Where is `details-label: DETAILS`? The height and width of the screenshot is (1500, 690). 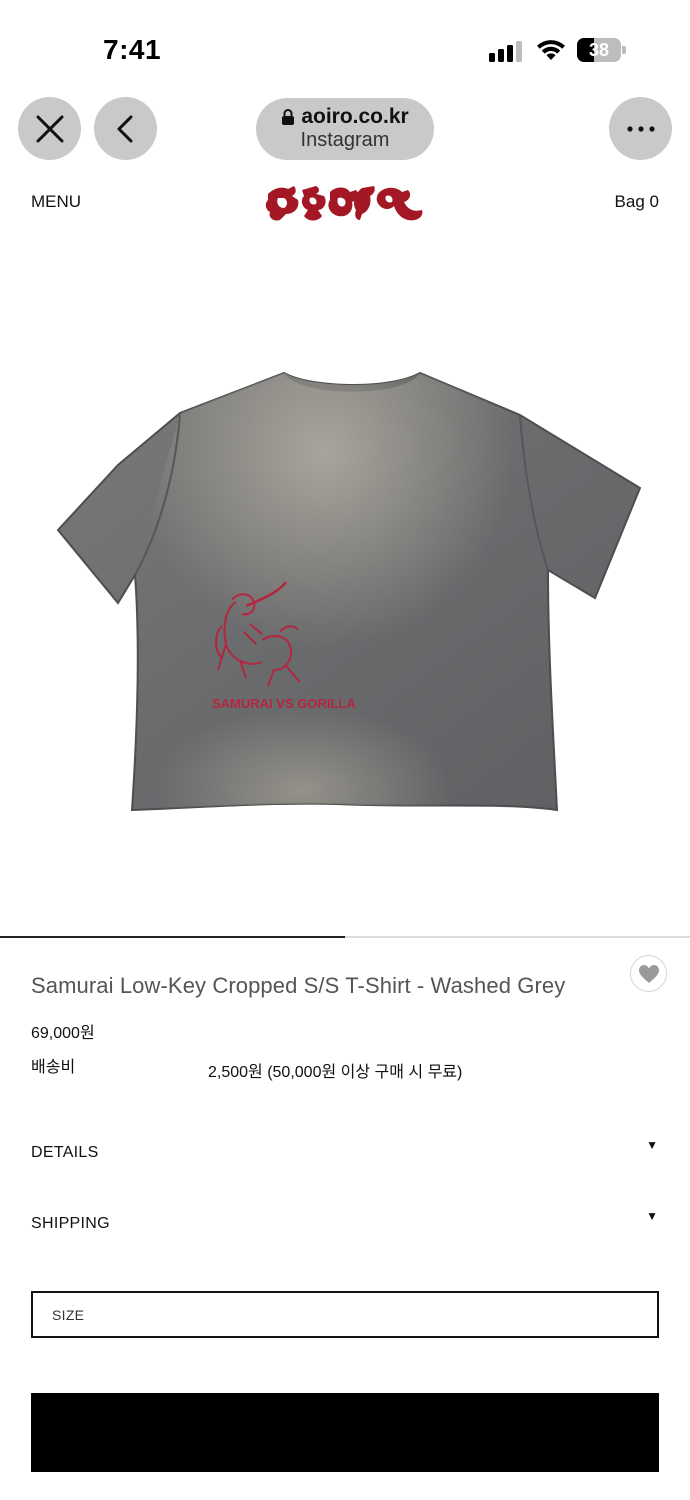 details-label: DETAILS is located at coordinates (65, 1152).